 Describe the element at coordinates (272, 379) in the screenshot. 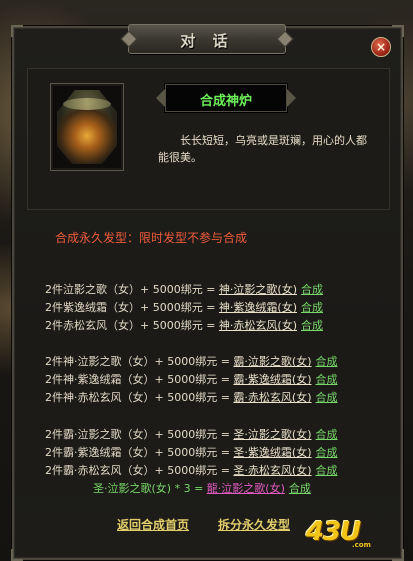

I see `recipe-result: 霸·紫逸绒霜(女)` at that location.